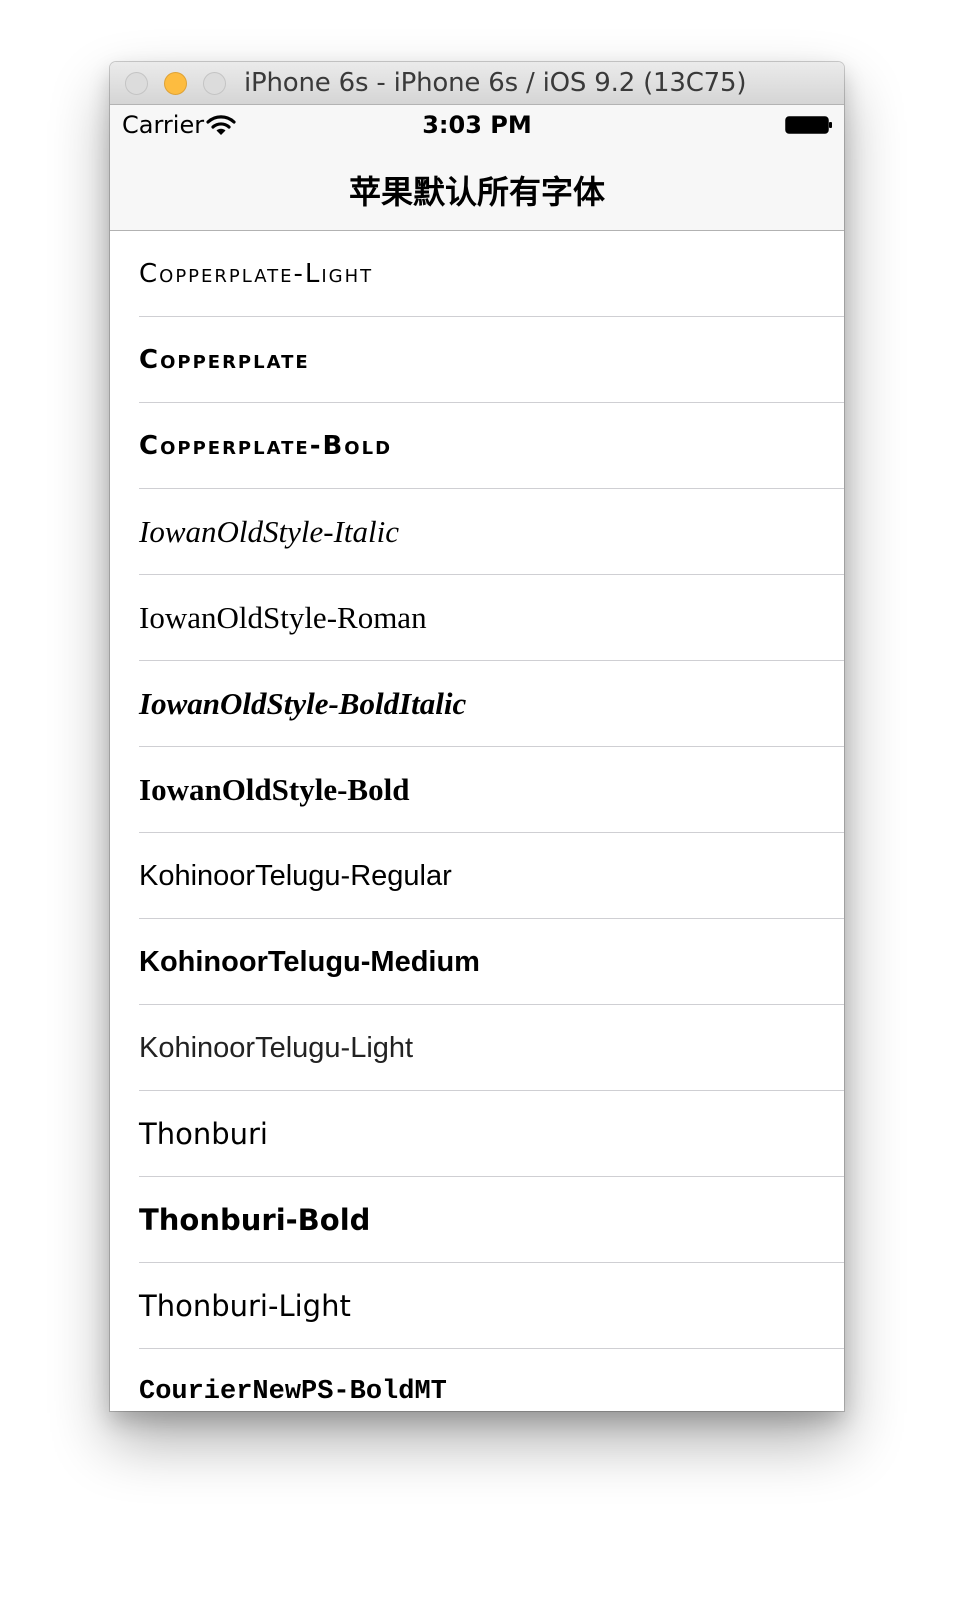  What do you see at coordinates (269, 531) in the screenshot?
I see `list-item-label: IowanOldStyle-Italic` at bounding box center [269, 531].